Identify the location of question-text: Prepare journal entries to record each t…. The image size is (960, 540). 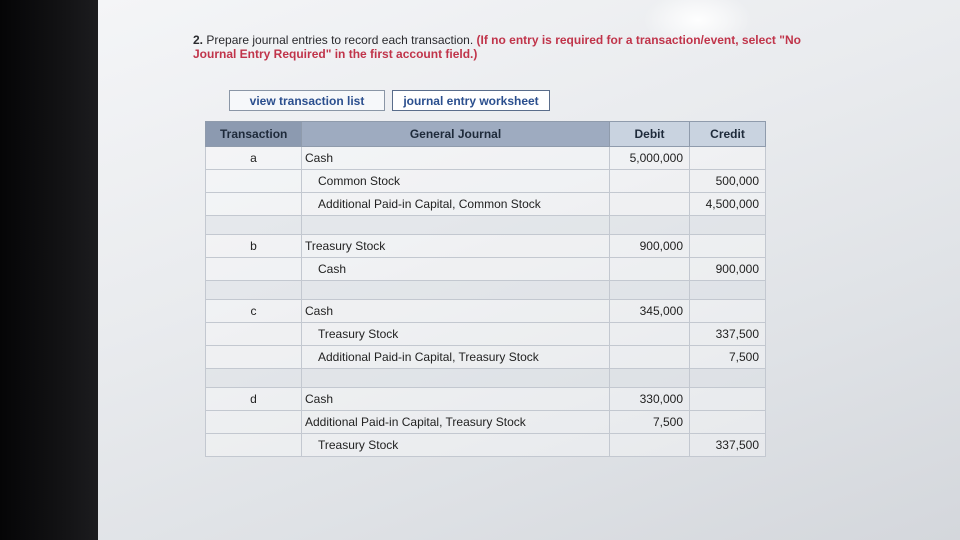
(340, 40).